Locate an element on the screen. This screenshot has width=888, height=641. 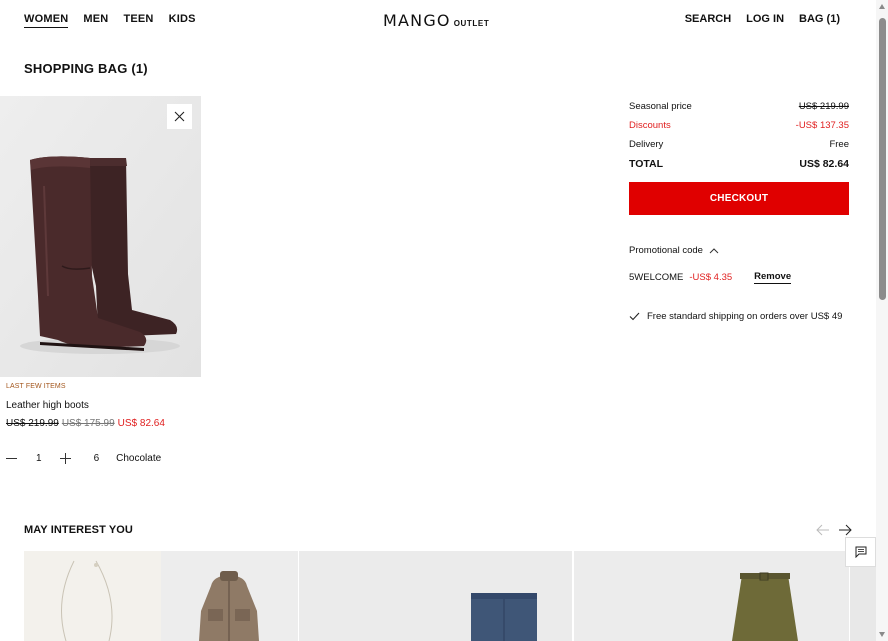
rec-item-necklace is located at coordinates (92, 596).